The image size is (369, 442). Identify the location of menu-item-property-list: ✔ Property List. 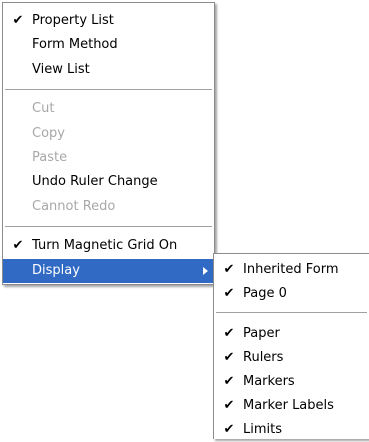
(108, 21).